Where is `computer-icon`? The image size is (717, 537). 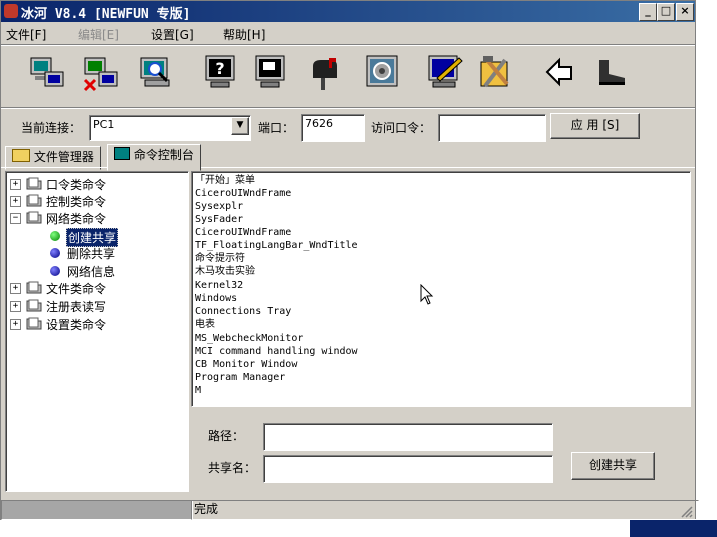
computer-icon is located at coordinates (122, 153).